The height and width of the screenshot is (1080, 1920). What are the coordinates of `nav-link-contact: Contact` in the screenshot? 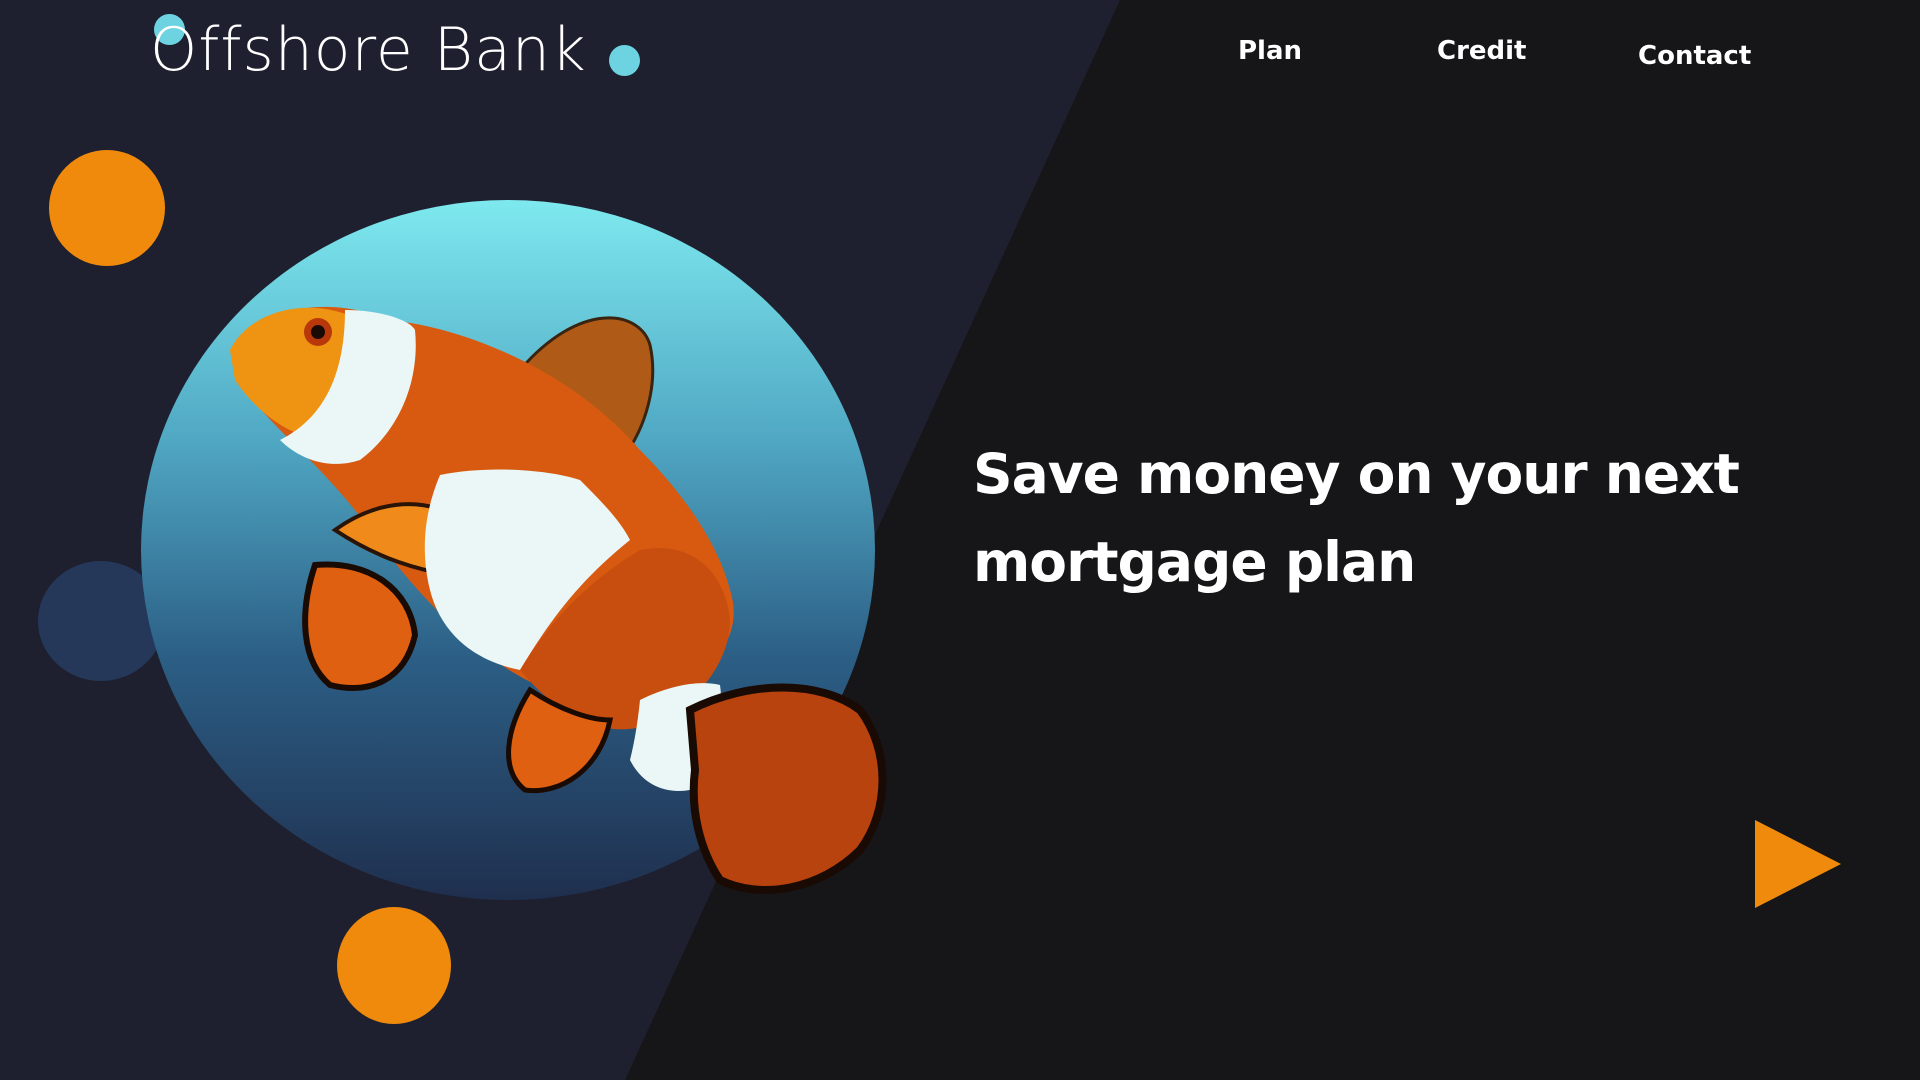 It's located at (1694, 56).